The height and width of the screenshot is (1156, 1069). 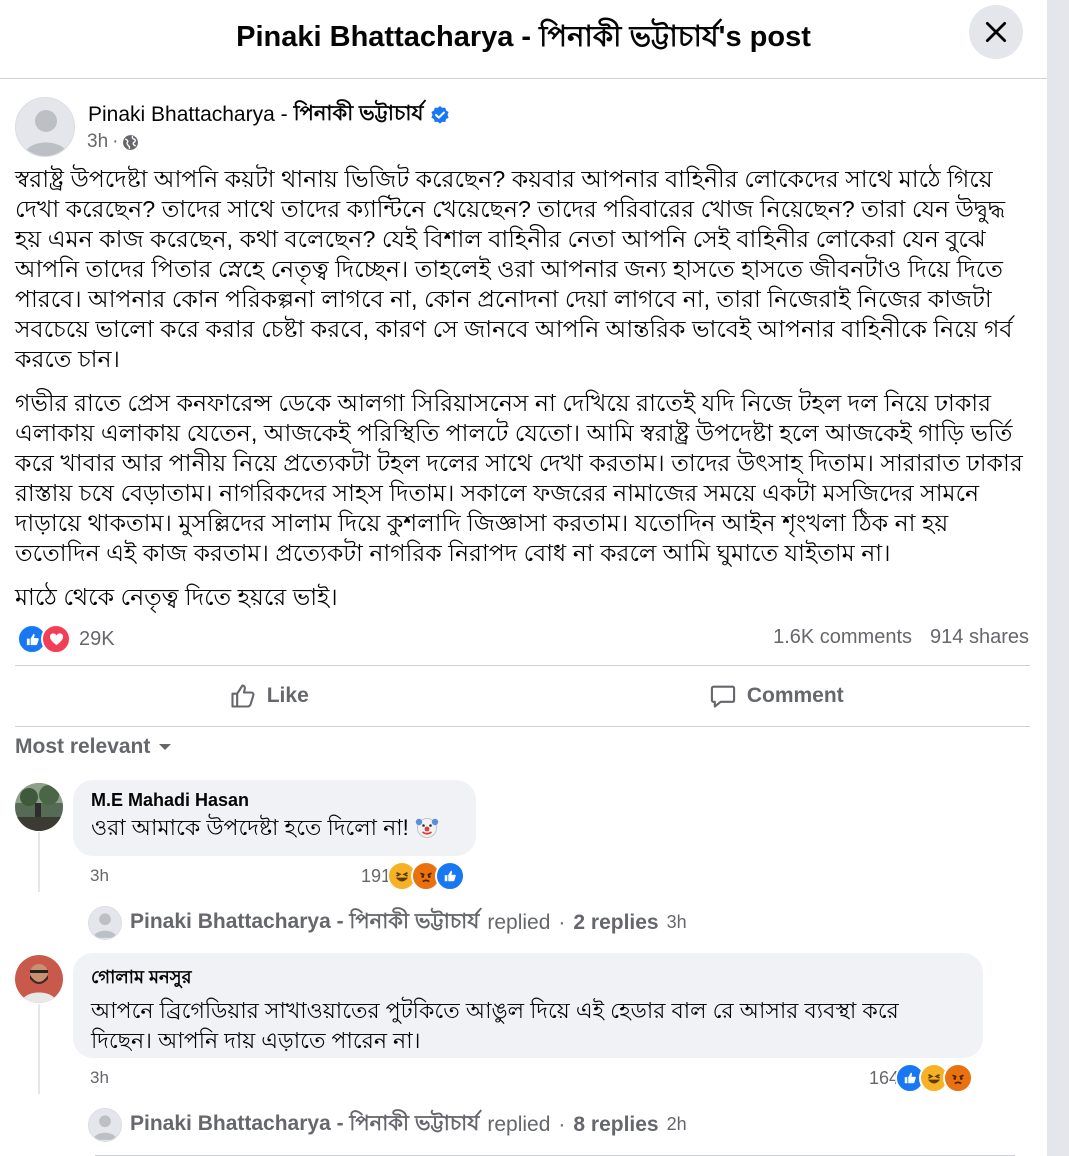 I want to click on reply-count: 8 replies, so click(x=616, y=1124).